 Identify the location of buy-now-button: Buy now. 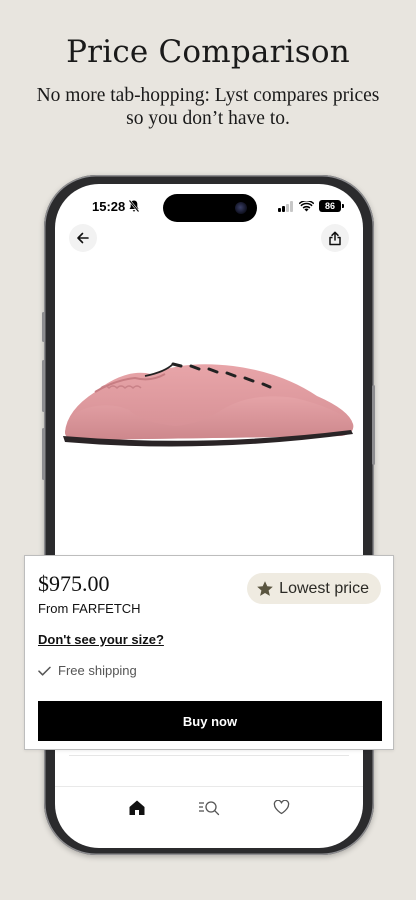
(210, 721).